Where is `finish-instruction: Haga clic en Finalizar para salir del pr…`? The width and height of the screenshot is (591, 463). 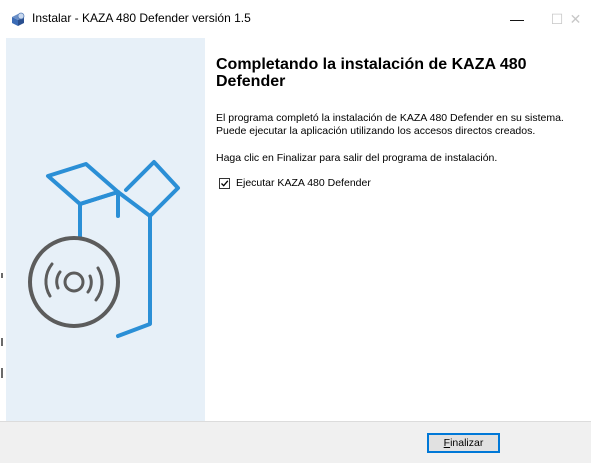 finish-instruction: Haga clic en Finalizar para salir del pr… is located at coordinates (357, 158).